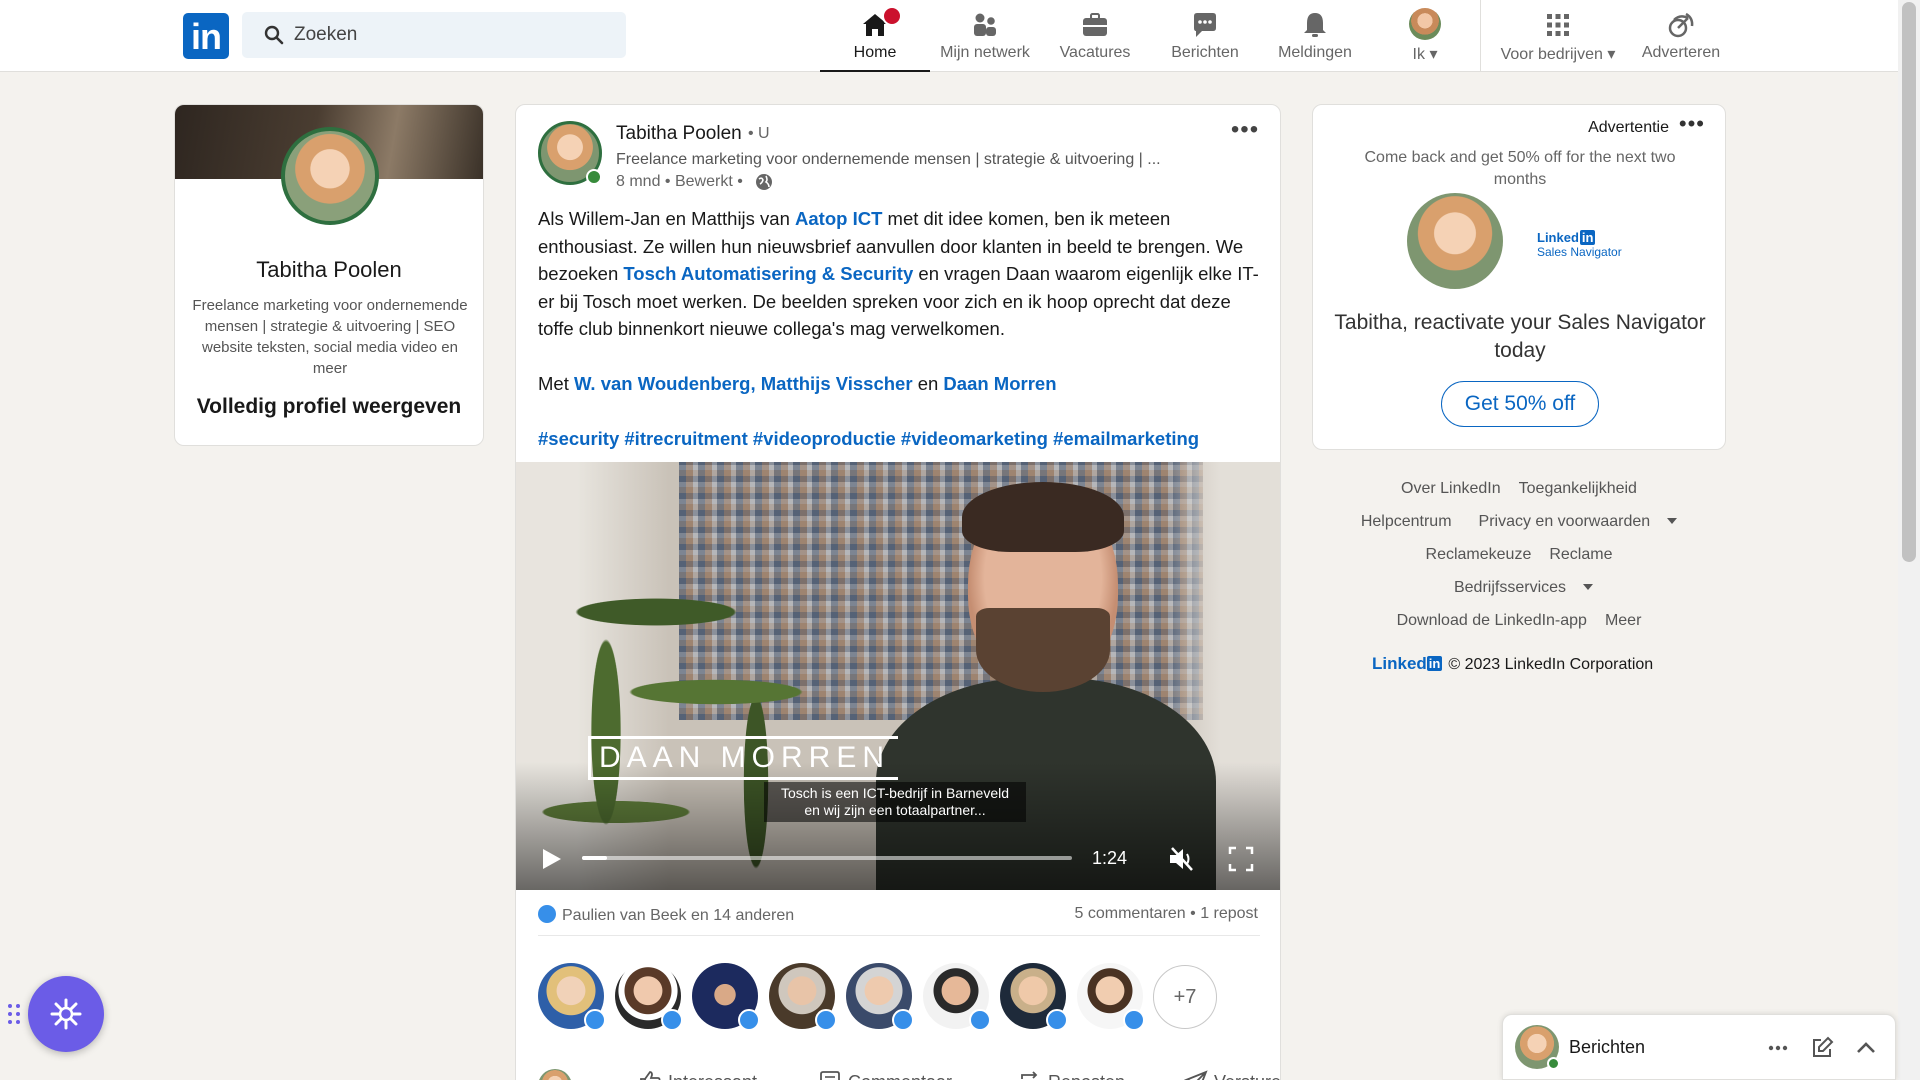 The image size is (1920, 1080). What do you see at coordinates (837, 383) in the screenshot?
I see `mention-matthijs-visscher: Matthijs Visscher` at bounding box center [837, 383].